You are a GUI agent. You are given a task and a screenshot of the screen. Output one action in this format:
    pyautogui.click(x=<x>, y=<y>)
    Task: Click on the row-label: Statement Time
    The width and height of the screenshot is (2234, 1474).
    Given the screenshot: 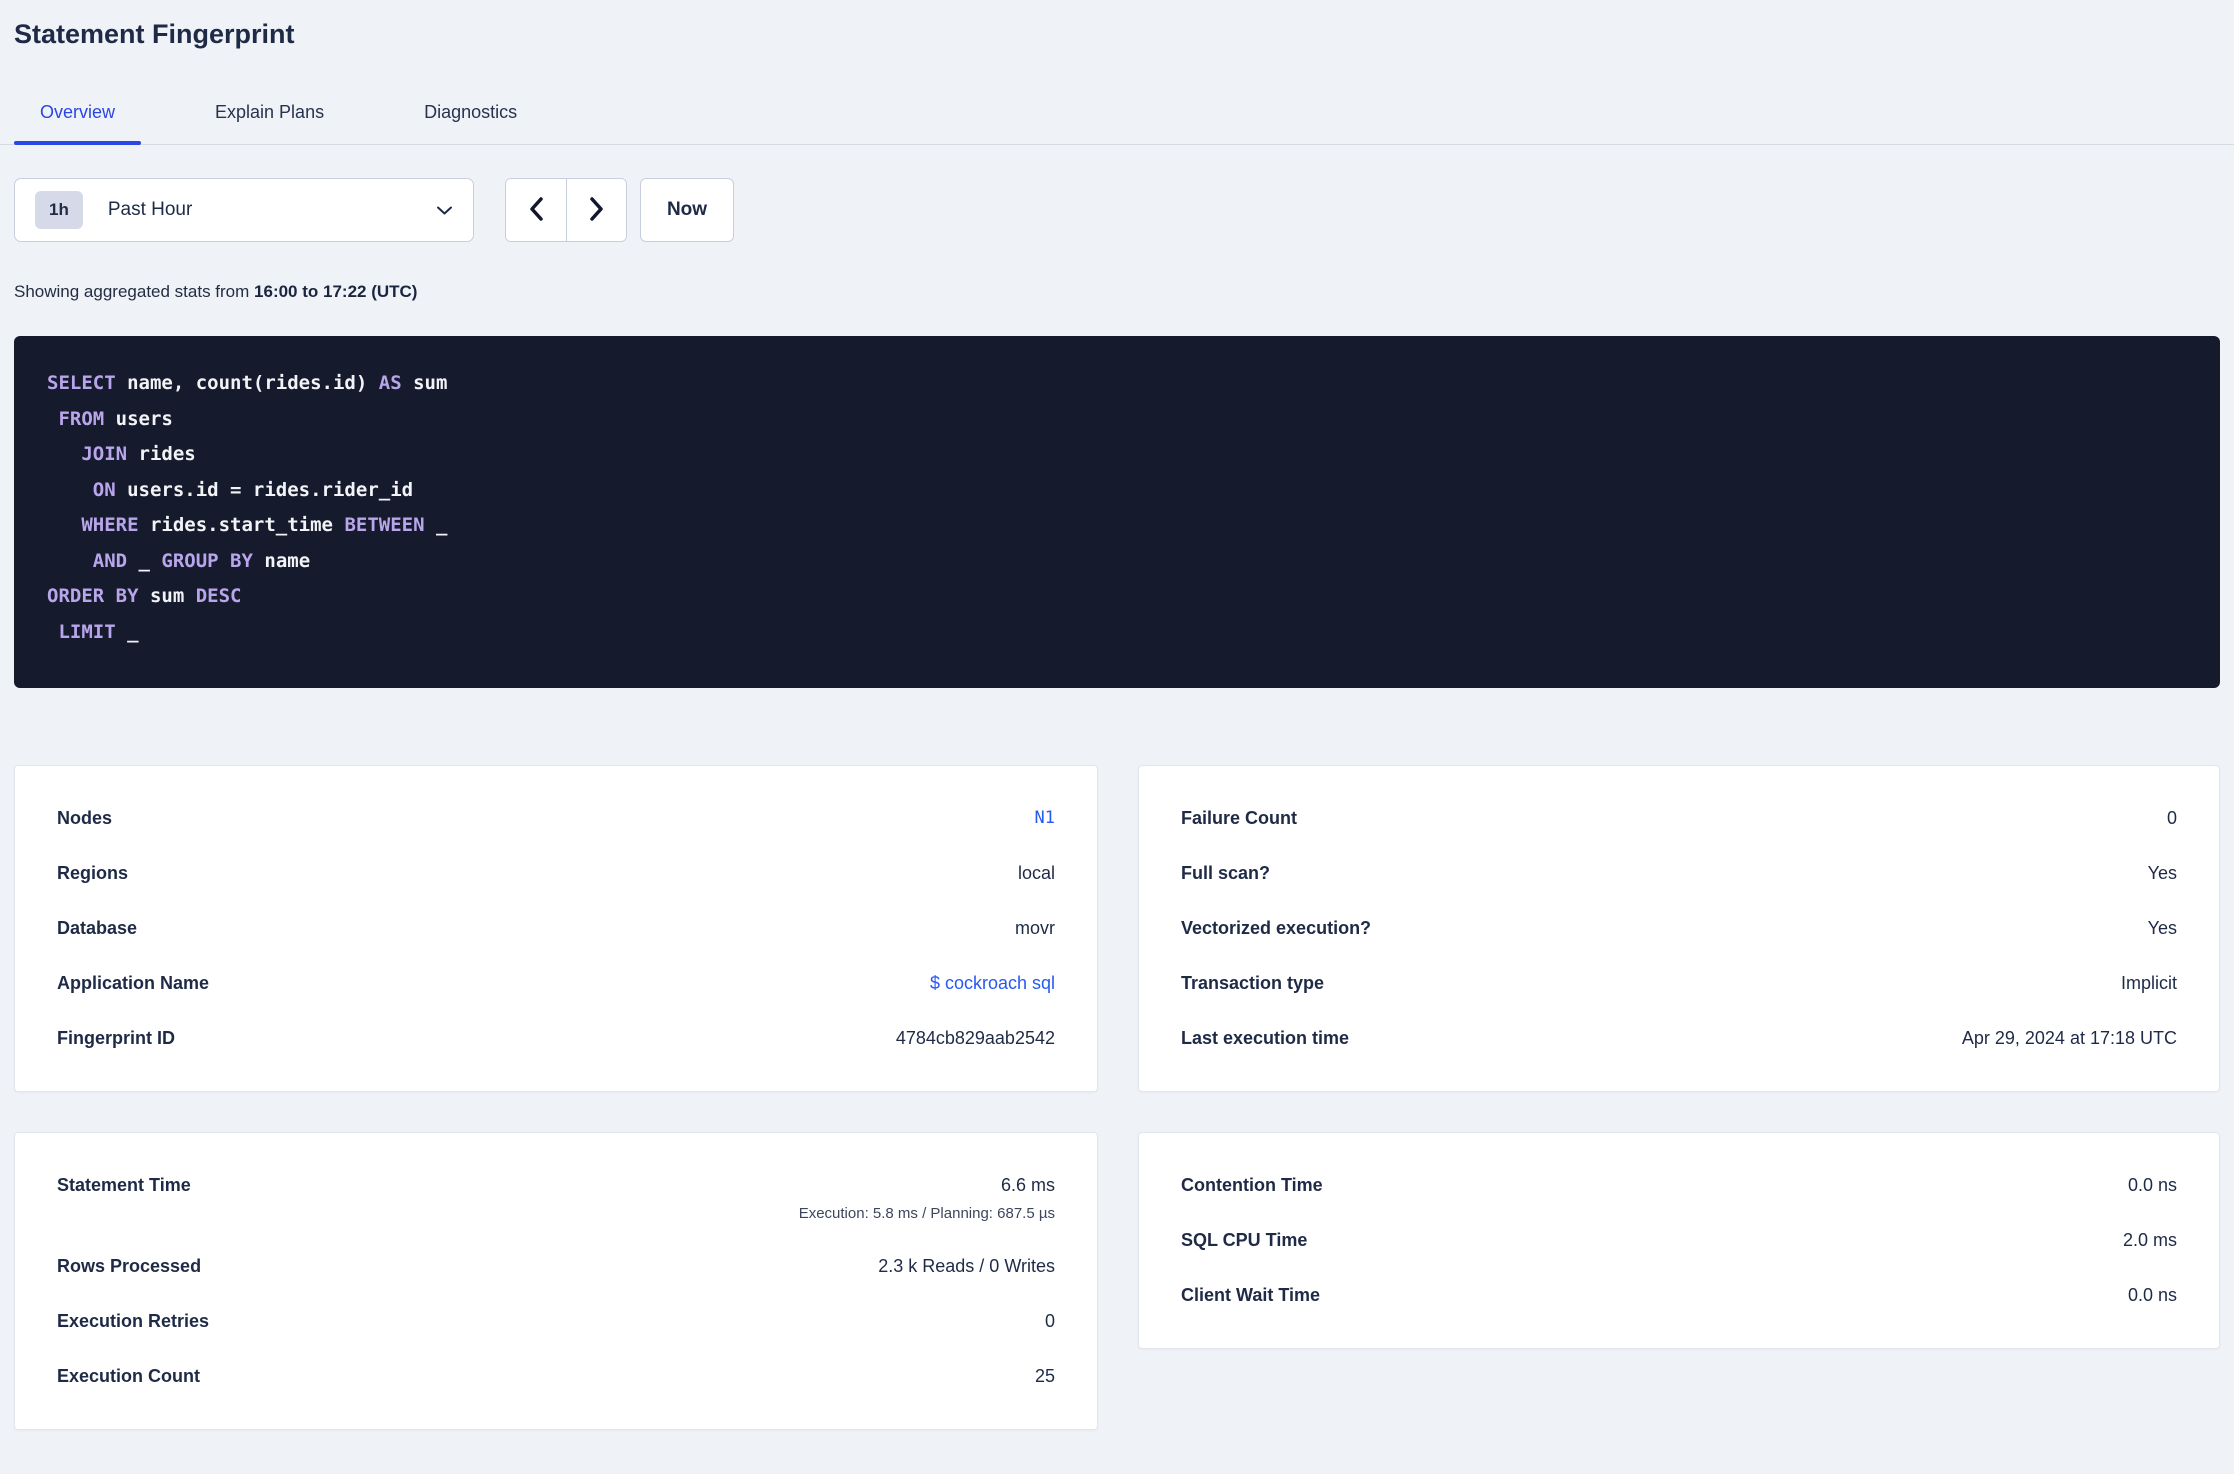 What is the action you would take?
    pyautogui.click(x=124, y=1185)
    